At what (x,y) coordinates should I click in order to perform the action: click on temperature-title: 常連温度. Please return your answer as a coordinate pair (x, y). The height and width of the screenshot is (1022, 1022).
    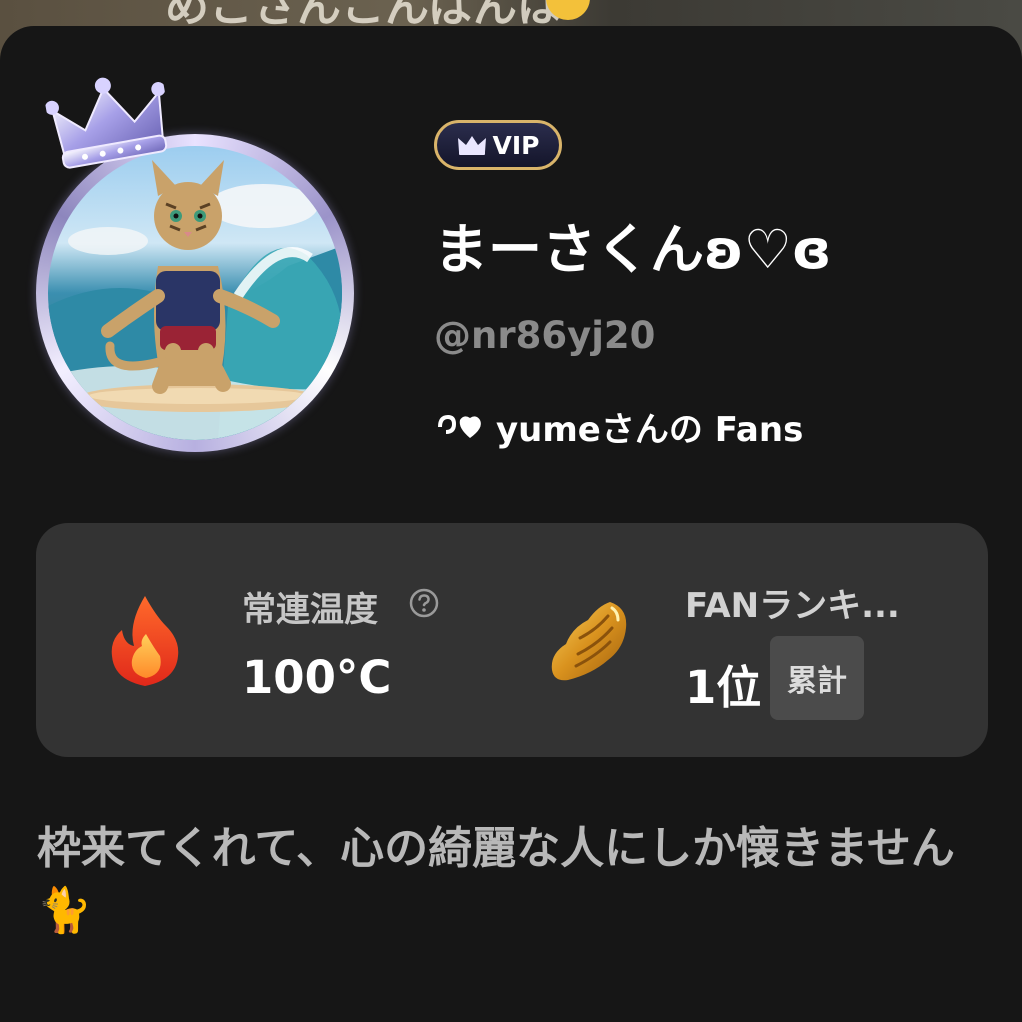
    Looking at the image, I should click on (310, 610).